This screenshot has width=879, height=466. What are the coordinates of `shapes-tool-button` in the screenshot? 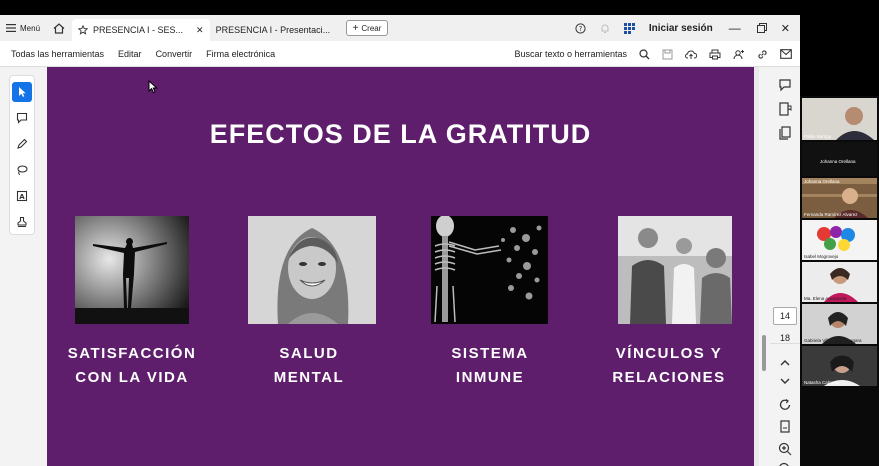 It's located at (22, 170).